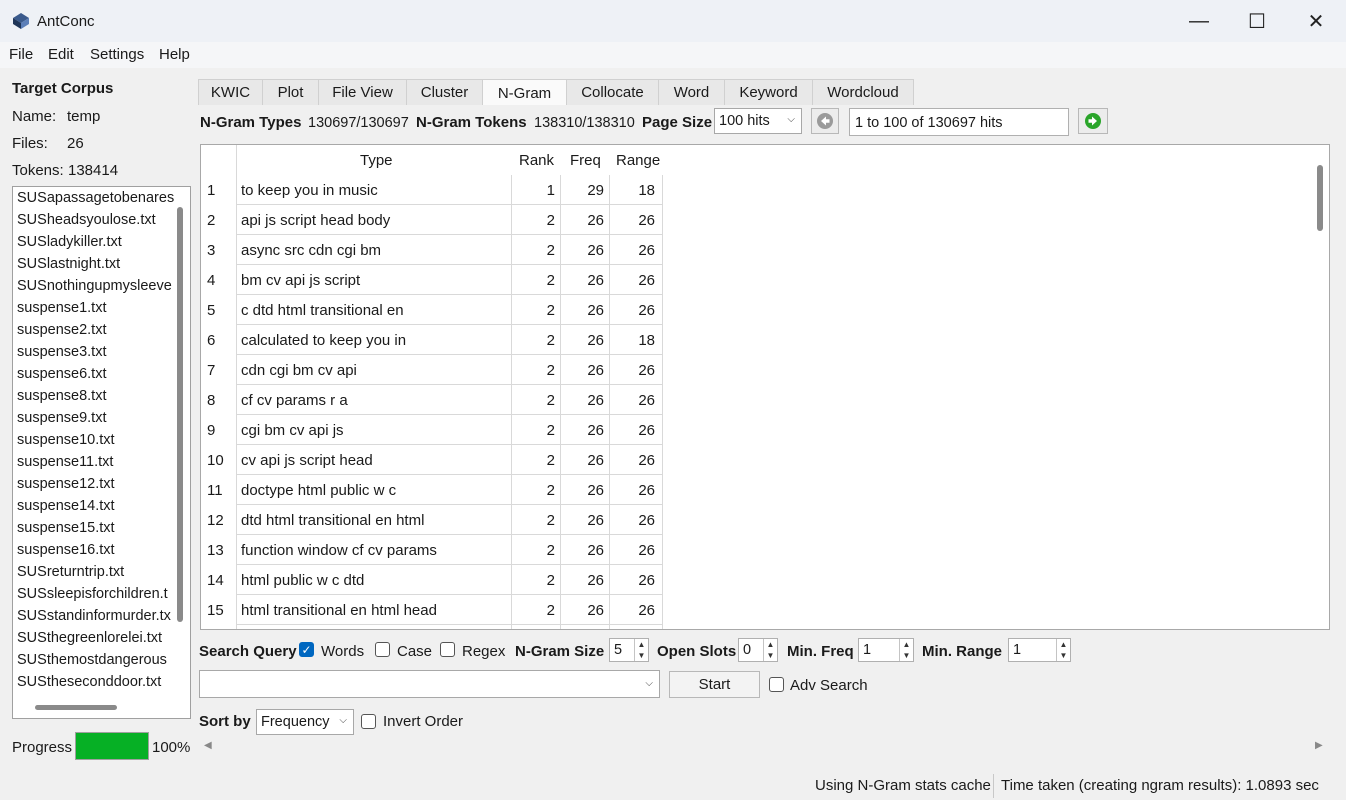 Image resolution: width=1346 pixels, height=800 pixels. Describe the element at coordinates (339, 610) in the screenshot. I see `cell-type: html transitional en html head` at that location.